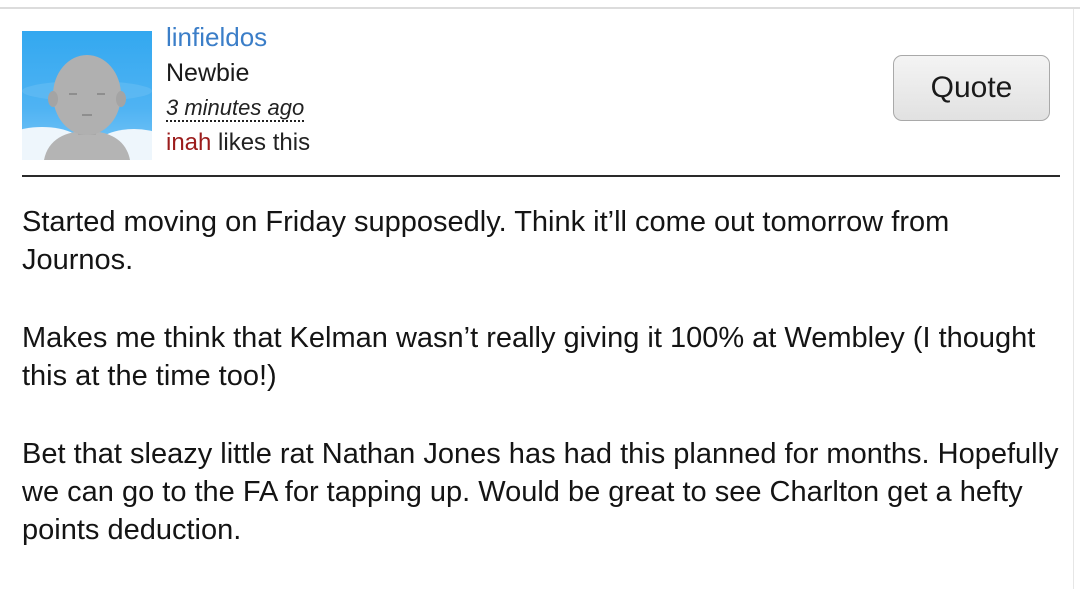  Describe the element at coordinates (208, 73) in the screenshot. I see `author-rank: Newbie` at that location.